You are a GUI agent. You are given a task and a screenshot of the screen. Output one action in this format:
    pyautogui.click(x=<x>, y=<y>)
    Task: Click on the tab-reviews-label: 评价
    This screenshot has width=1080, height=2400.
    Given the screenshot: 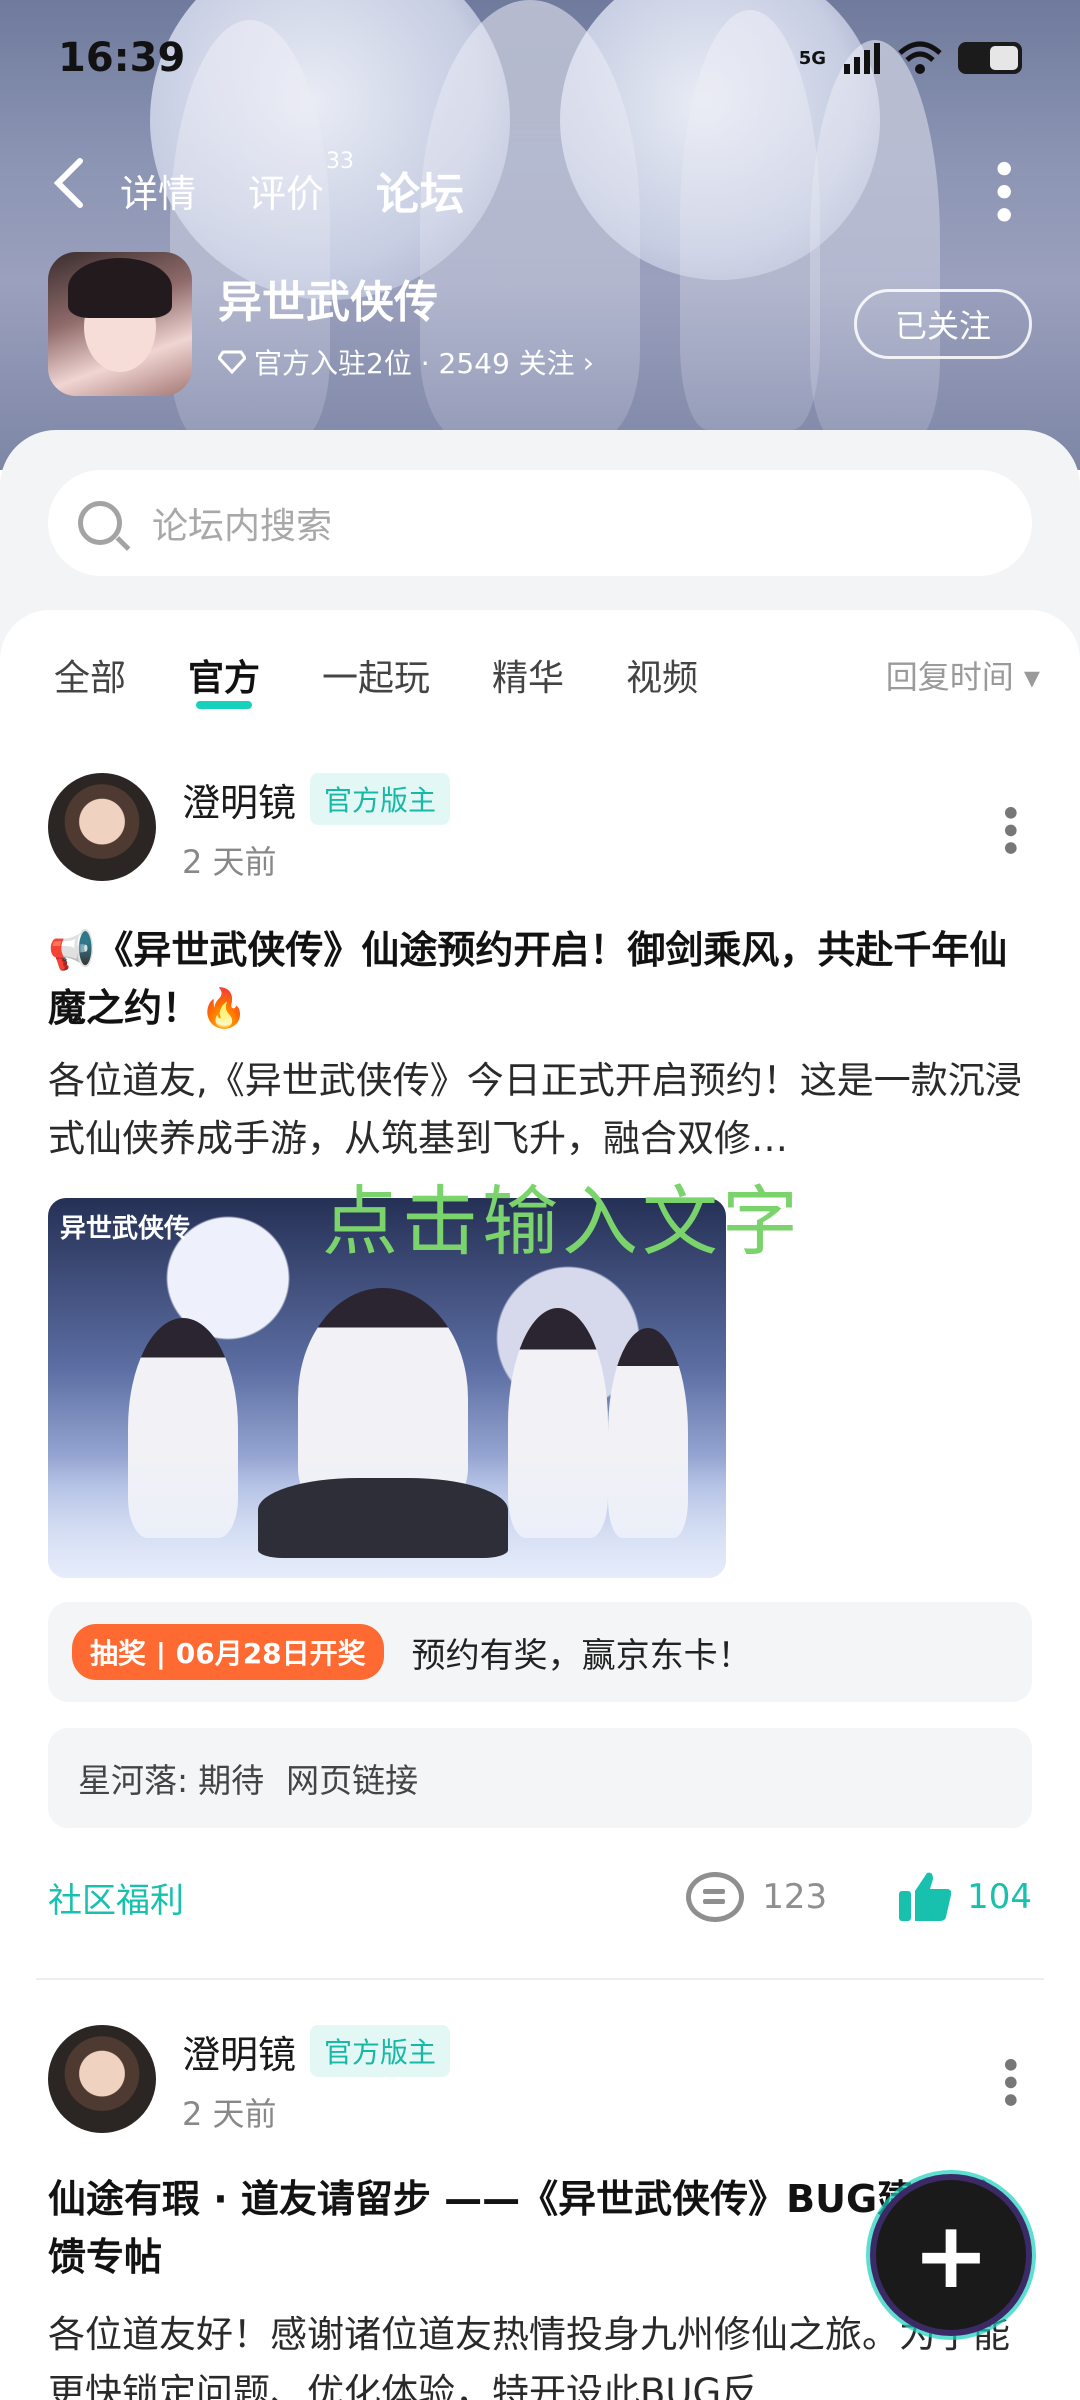 What is the action you would take?
    pyautogui.click(x=286, y=193)
    